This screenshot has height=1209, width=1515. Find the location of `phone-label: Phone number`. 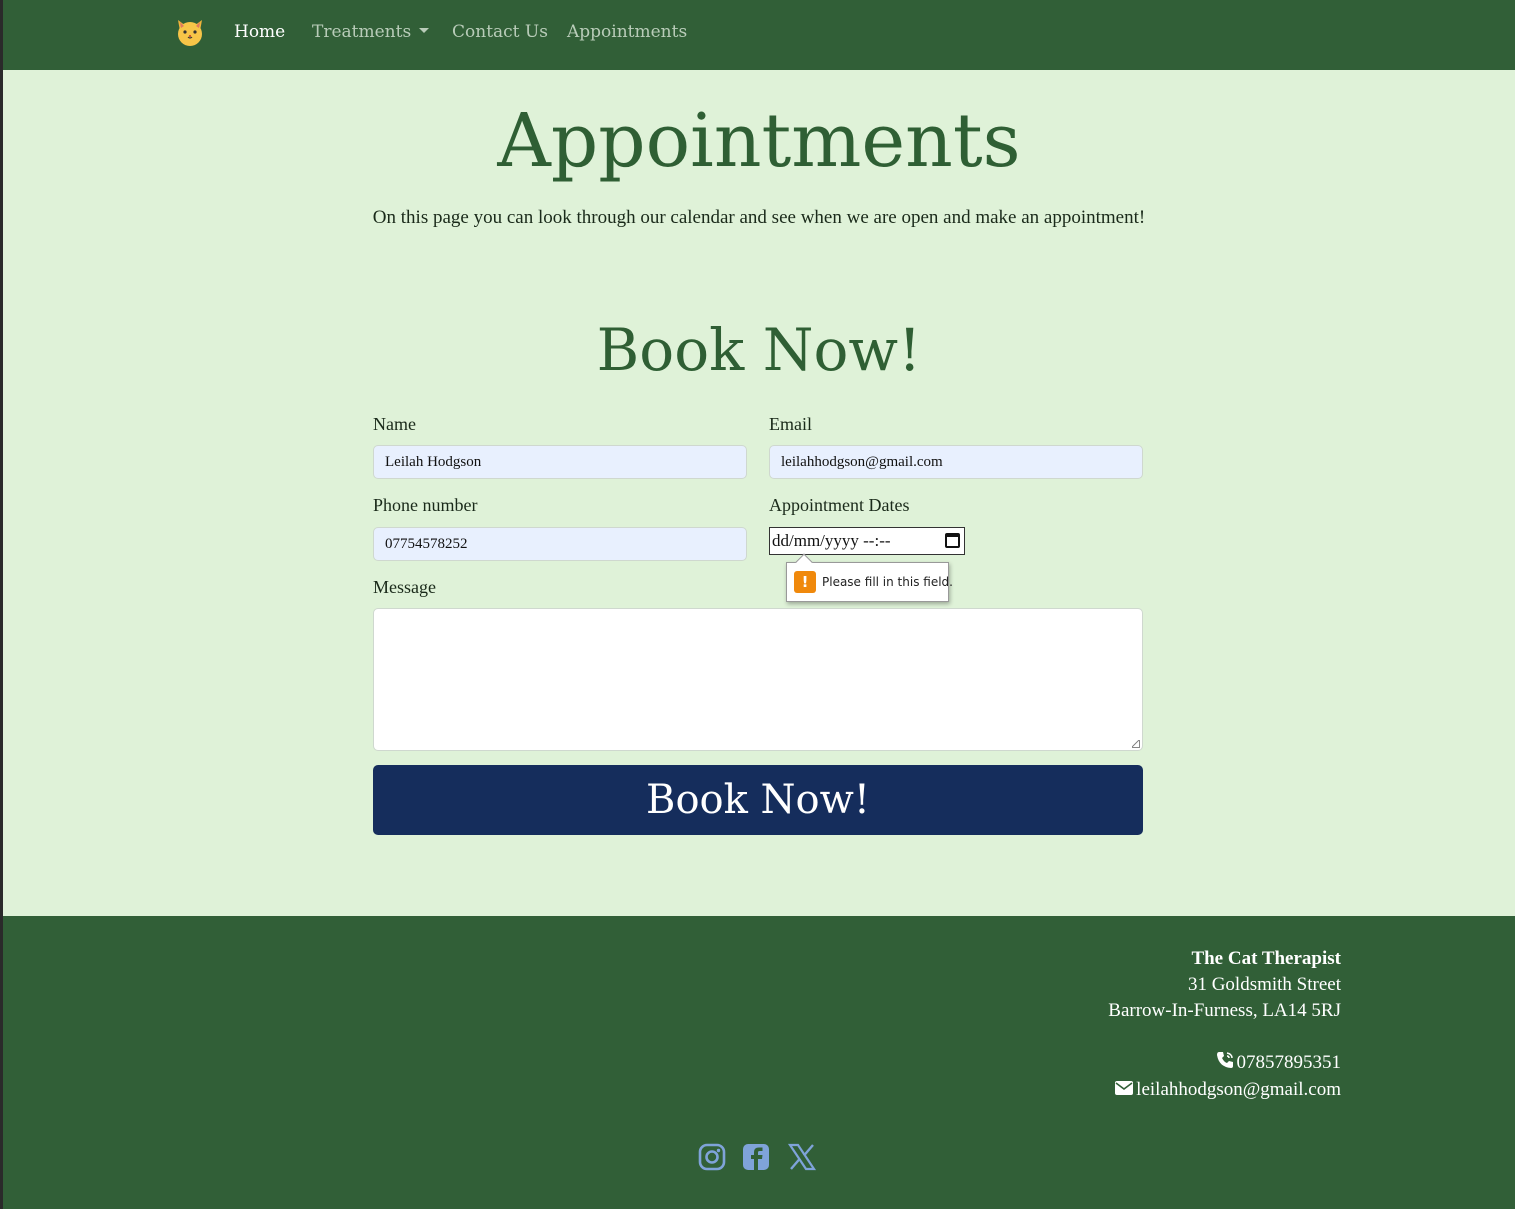

phone-label: Phone number is located at coordinates (425, 505).